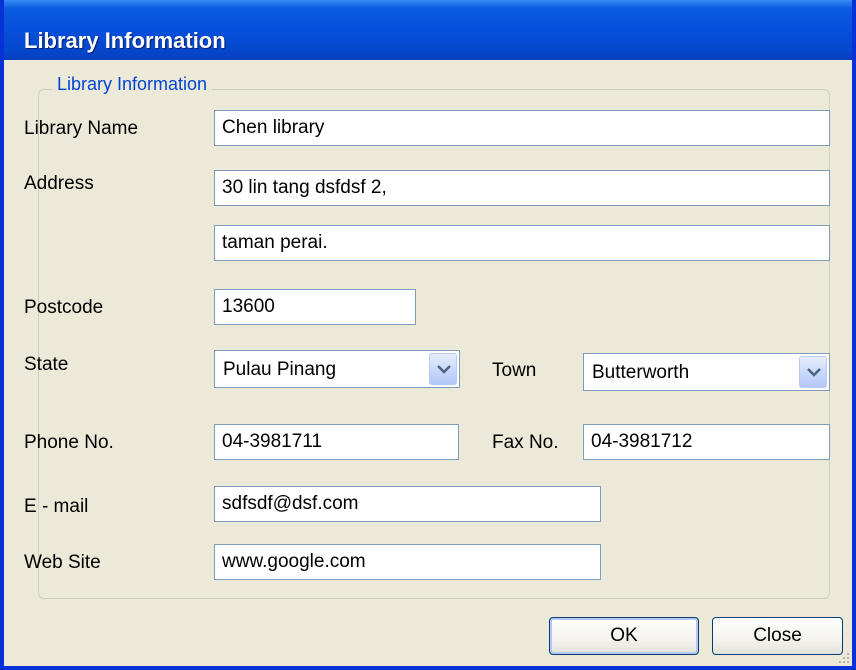 This screenshot has width=856, height=670. Describe the element at coordinates (132, 84) in the screenshot. I see `group-title: Library Information` at that location.